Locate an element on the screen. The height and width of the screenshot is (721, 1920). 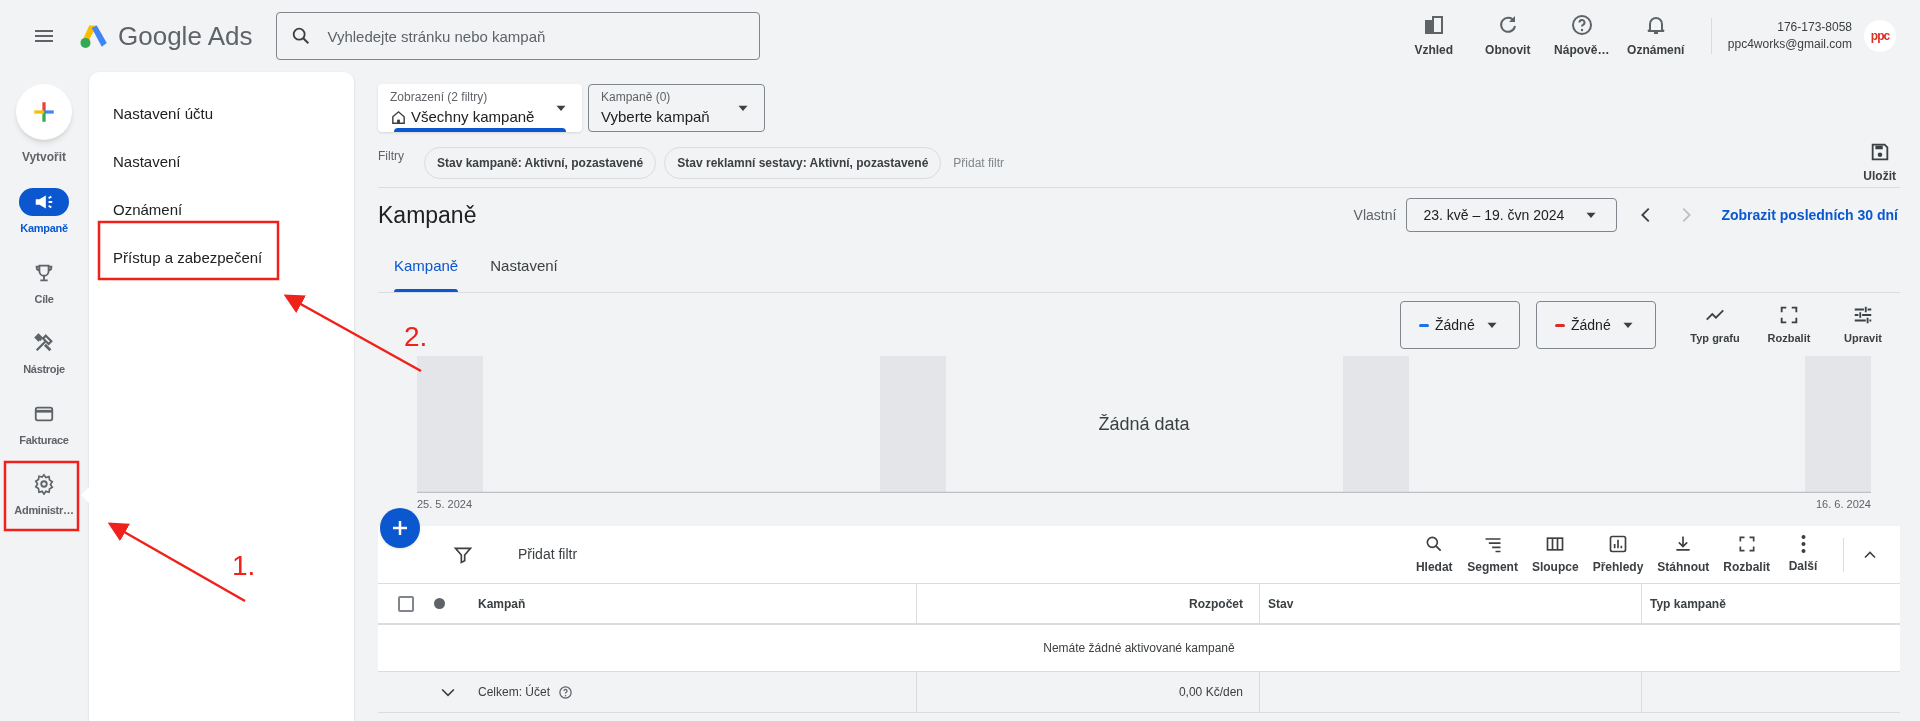
tab: Kampaně is located at coordinates (426, 266).